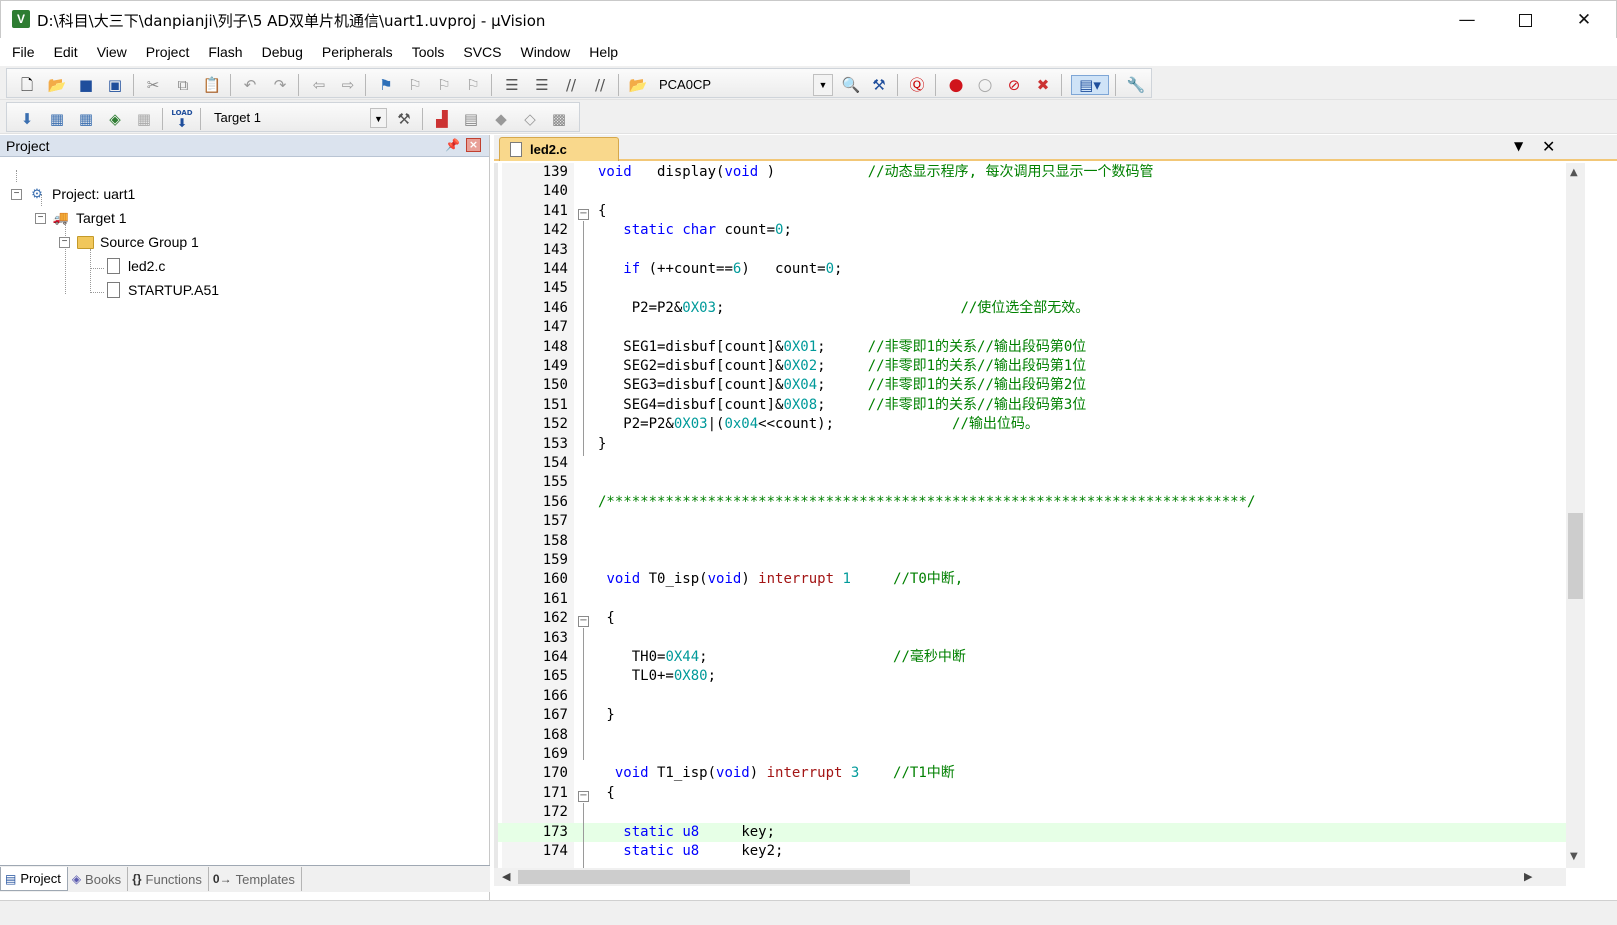 The image size is (1617, 925). Describe the element at coordinates (559, 119) in the screenshot. I see `device-database-icon: ▩` at that location.